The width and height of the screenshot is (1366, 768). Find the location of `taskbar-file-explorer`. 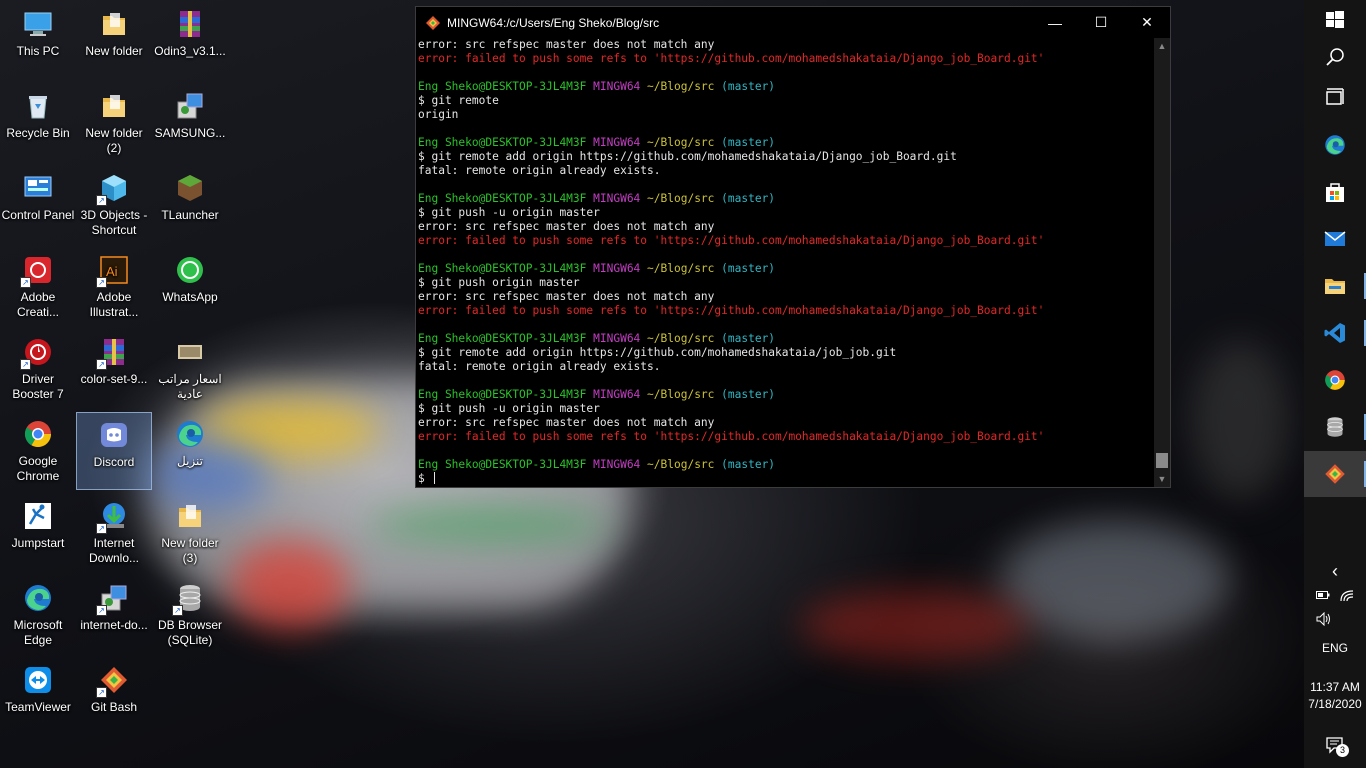

taskbar-file-explorer is located at coordinates (1335, 286).